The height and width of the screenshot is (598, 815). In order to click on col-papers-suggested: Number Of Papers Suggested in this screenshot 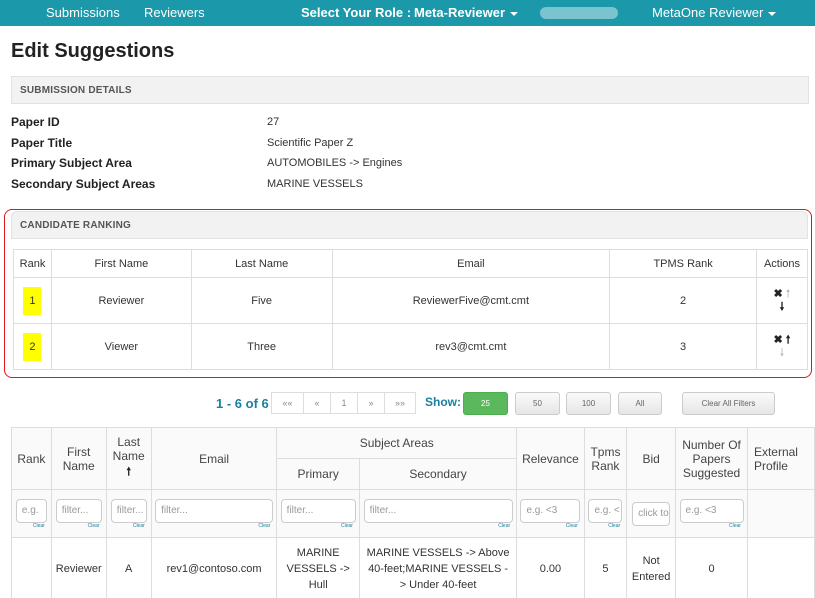, I will do `click(711, 458)`.